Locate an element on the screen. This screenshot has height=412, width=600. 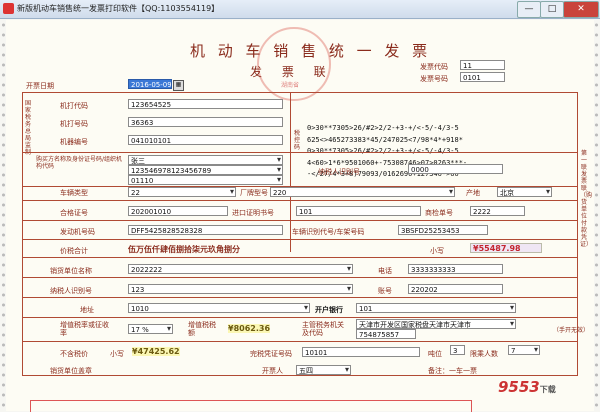
right-vertical-text: 第一联 发票联（购货单位付款凭证） is located at coordinates (586, 199).